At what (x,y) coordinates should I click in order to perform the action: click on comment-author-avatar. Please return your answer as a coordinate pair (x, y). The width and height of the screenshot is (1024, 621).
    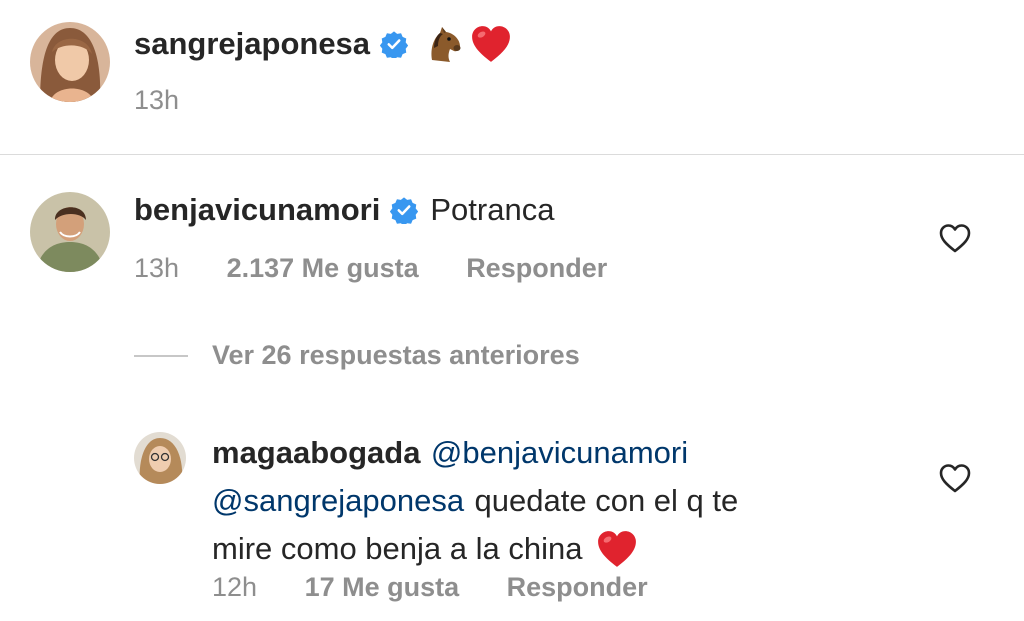
    Looking at the image, I should click on (70, 232).